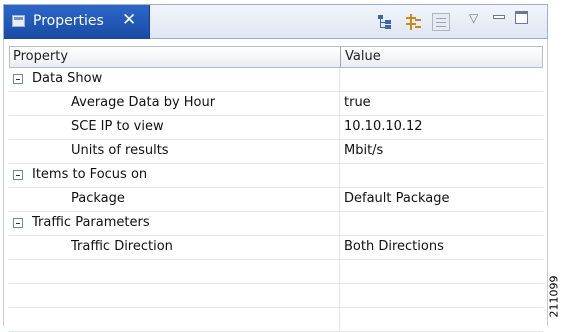 The height and width of the screenshot is (332, 563). I want to click on property-label: Units of results, so click(120, 150).